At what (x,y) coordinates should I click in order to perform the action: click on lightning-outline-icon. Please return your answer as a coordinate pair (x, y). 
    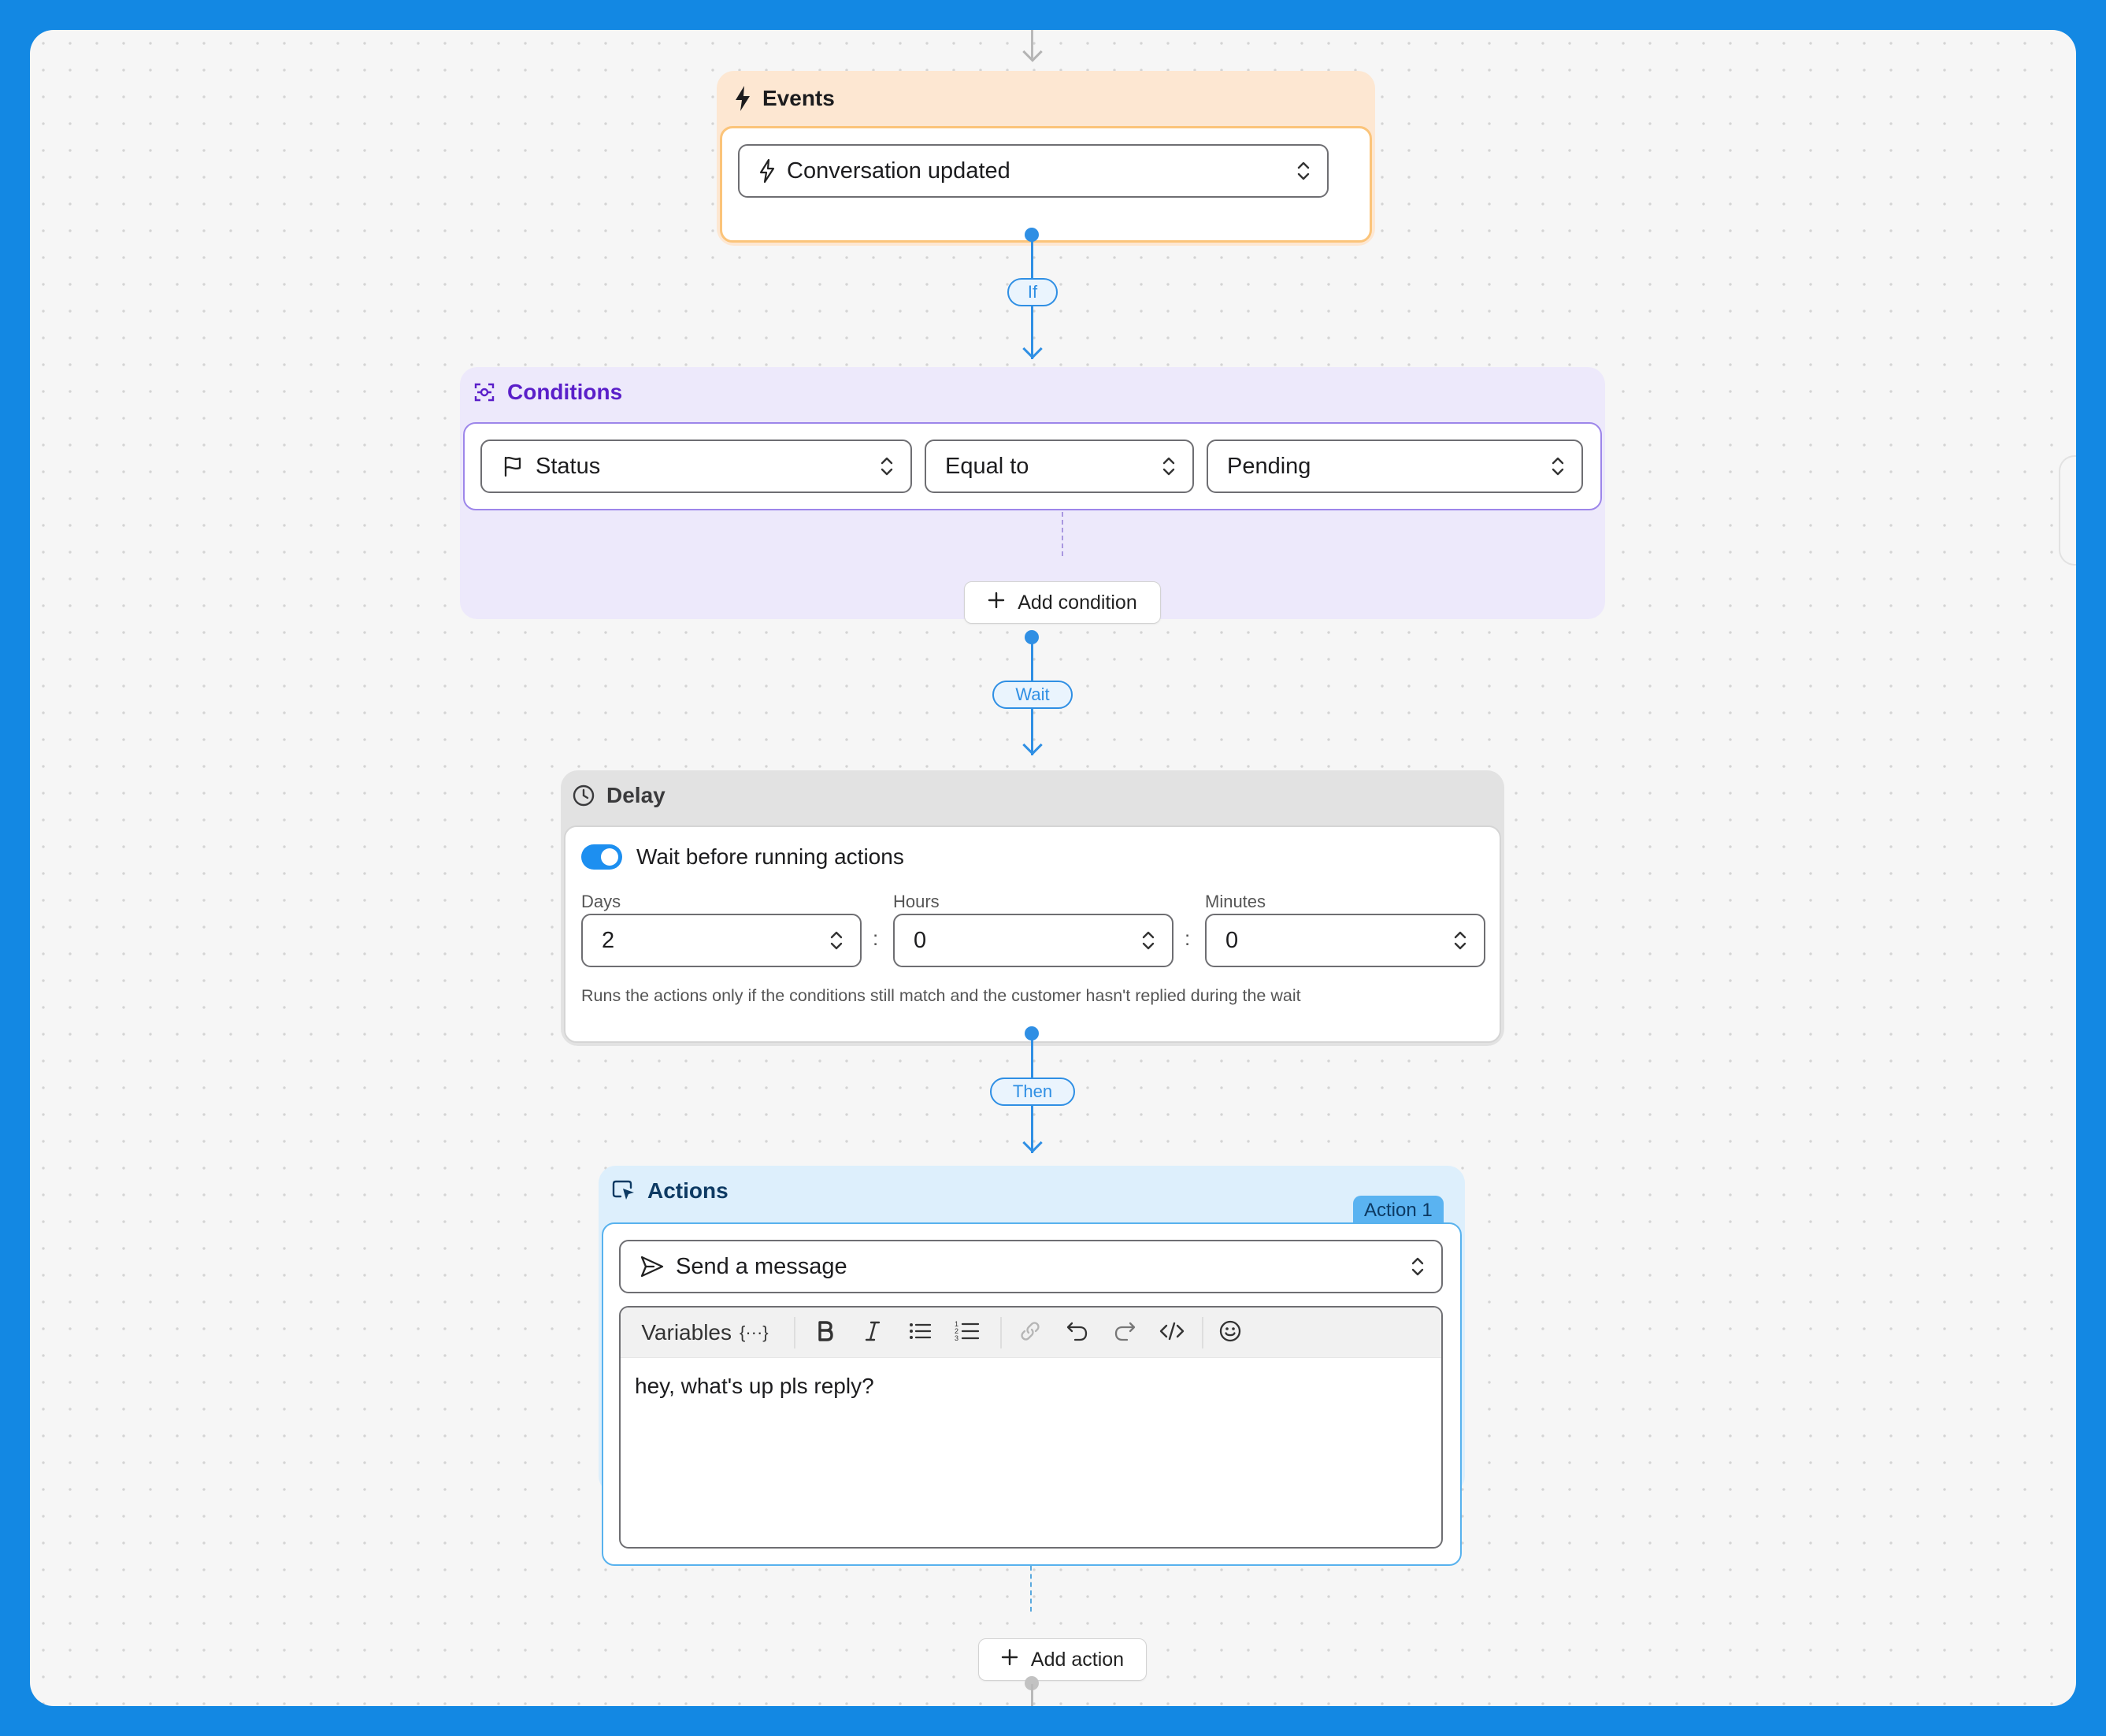
    Looking at the image, I should click on (767, 171).